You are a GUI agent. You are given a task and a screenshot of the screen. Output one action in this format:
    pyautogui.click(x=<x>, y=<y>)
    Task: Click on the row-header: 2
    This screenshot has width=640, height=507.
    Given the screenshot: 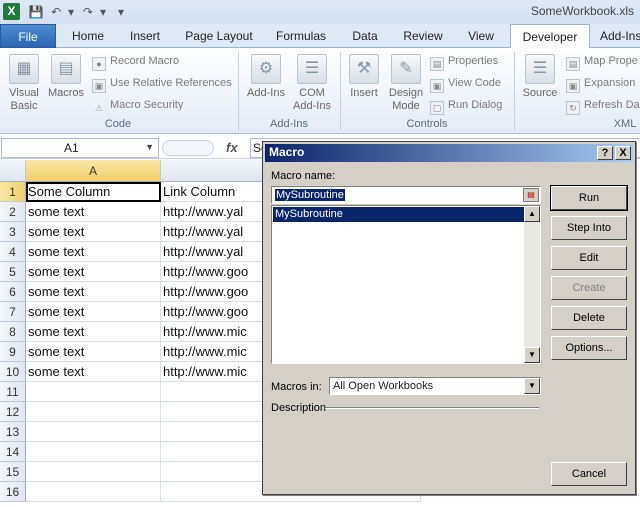 What is the action you would take?
    pyautogui.click(x=13, y=212)
    